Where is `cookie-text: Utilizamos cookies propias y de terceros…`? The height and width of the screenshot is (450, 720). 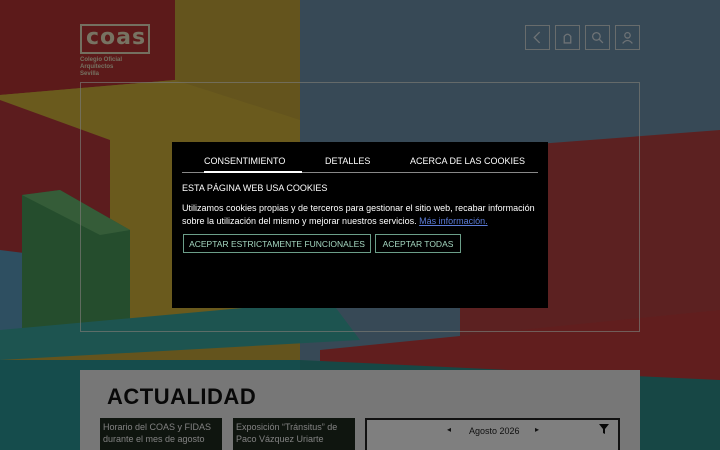 cookie-text: Utilizamos cookies propias y de terceros… is located at coordinates (362, 214).